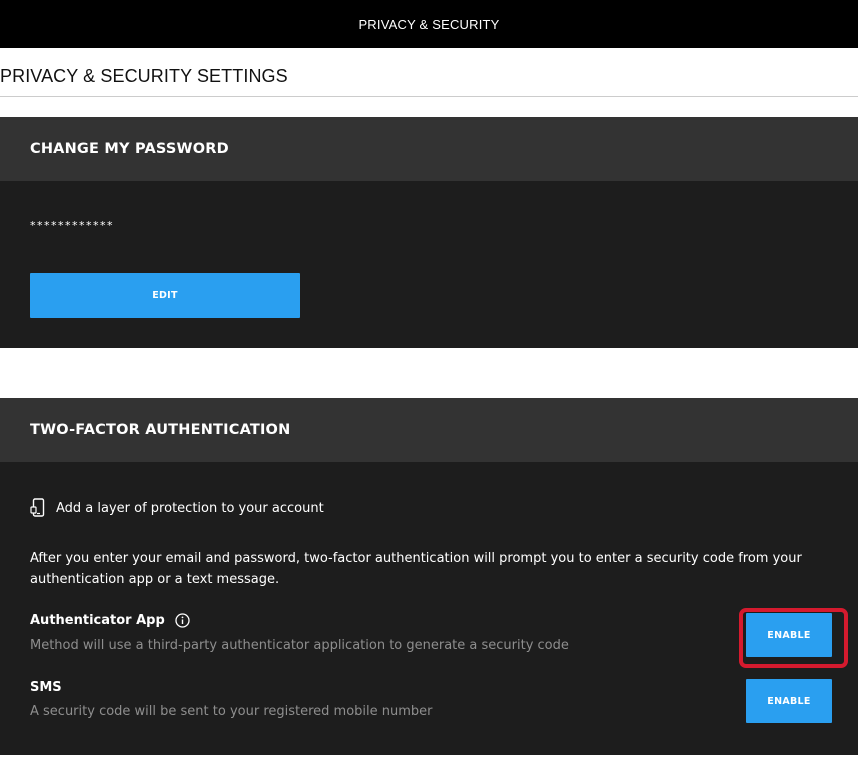 The height and width of the screenshot is (757, 858). I want to click on page-title: PRIVACY & SECURITY SETTINGS, so click(144, 76).